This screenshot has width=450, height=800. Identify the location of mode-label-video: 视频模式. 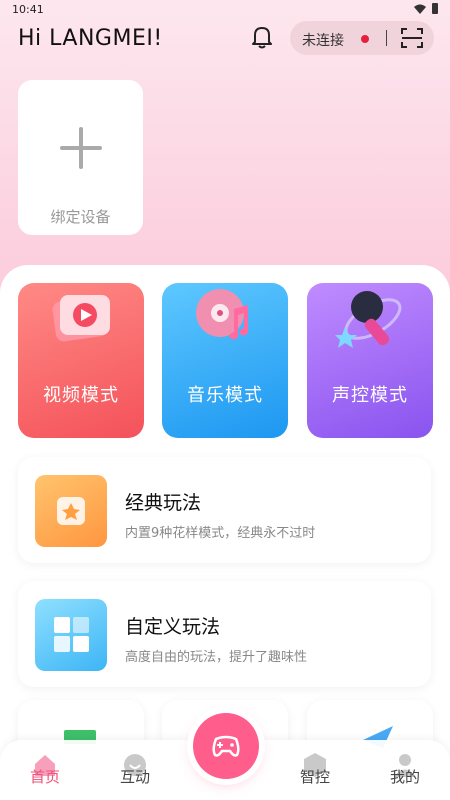
(81, 395).